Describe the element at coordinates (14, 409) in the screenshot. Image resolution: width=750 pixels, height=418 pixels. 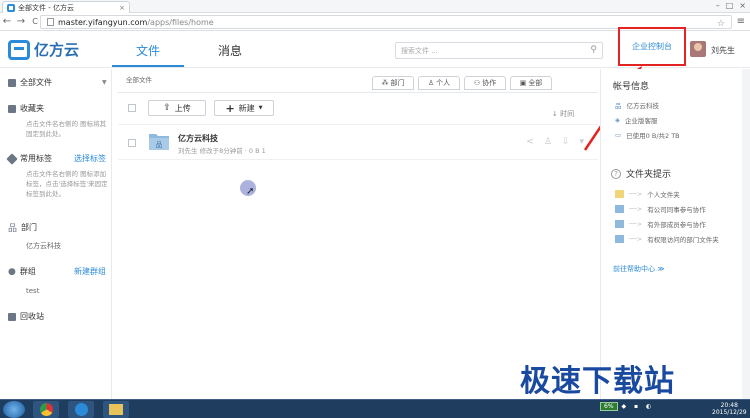
I see `start-button` at that location.